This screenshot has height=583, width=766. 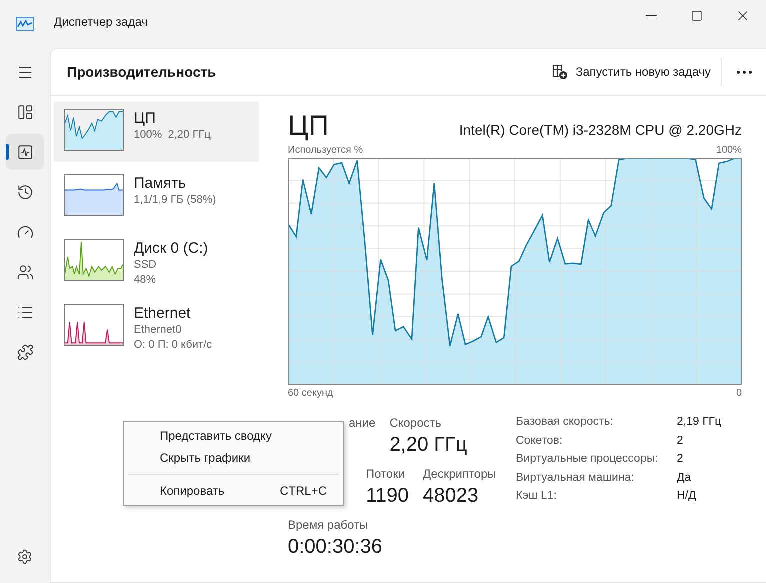 I want to click on stat-value: 0:00:30:36, so click(x=335, y=547).